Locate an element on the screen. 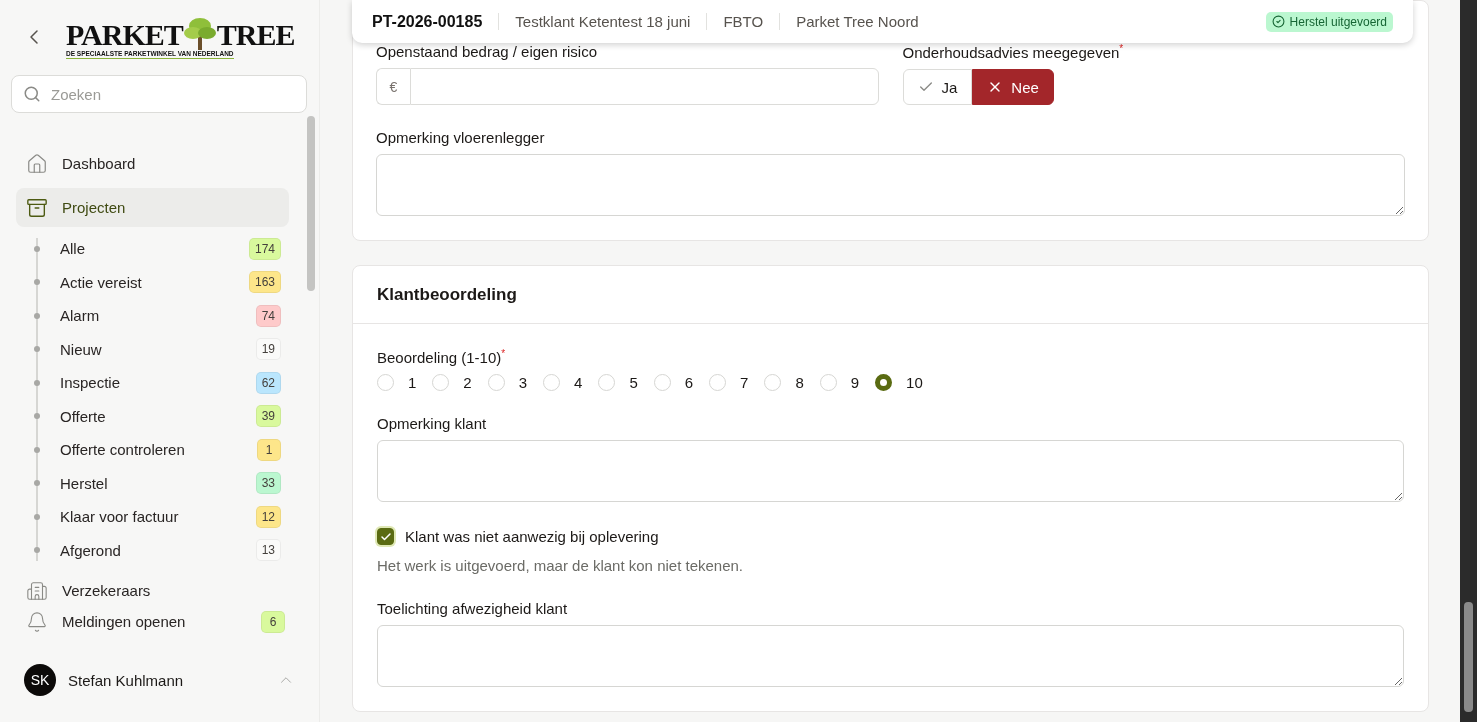 This screenshot has width=1477, height=722. rating-option: 4 is located at coordinates (563, 382).